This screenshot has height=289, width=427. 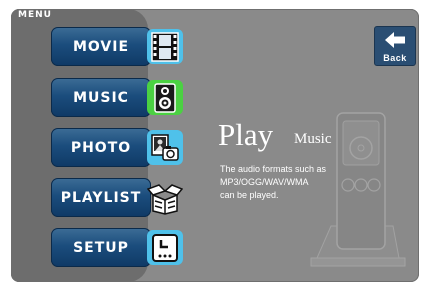 I want to click on playlist-button: PLAYLIST, so click(x=101, y=197).